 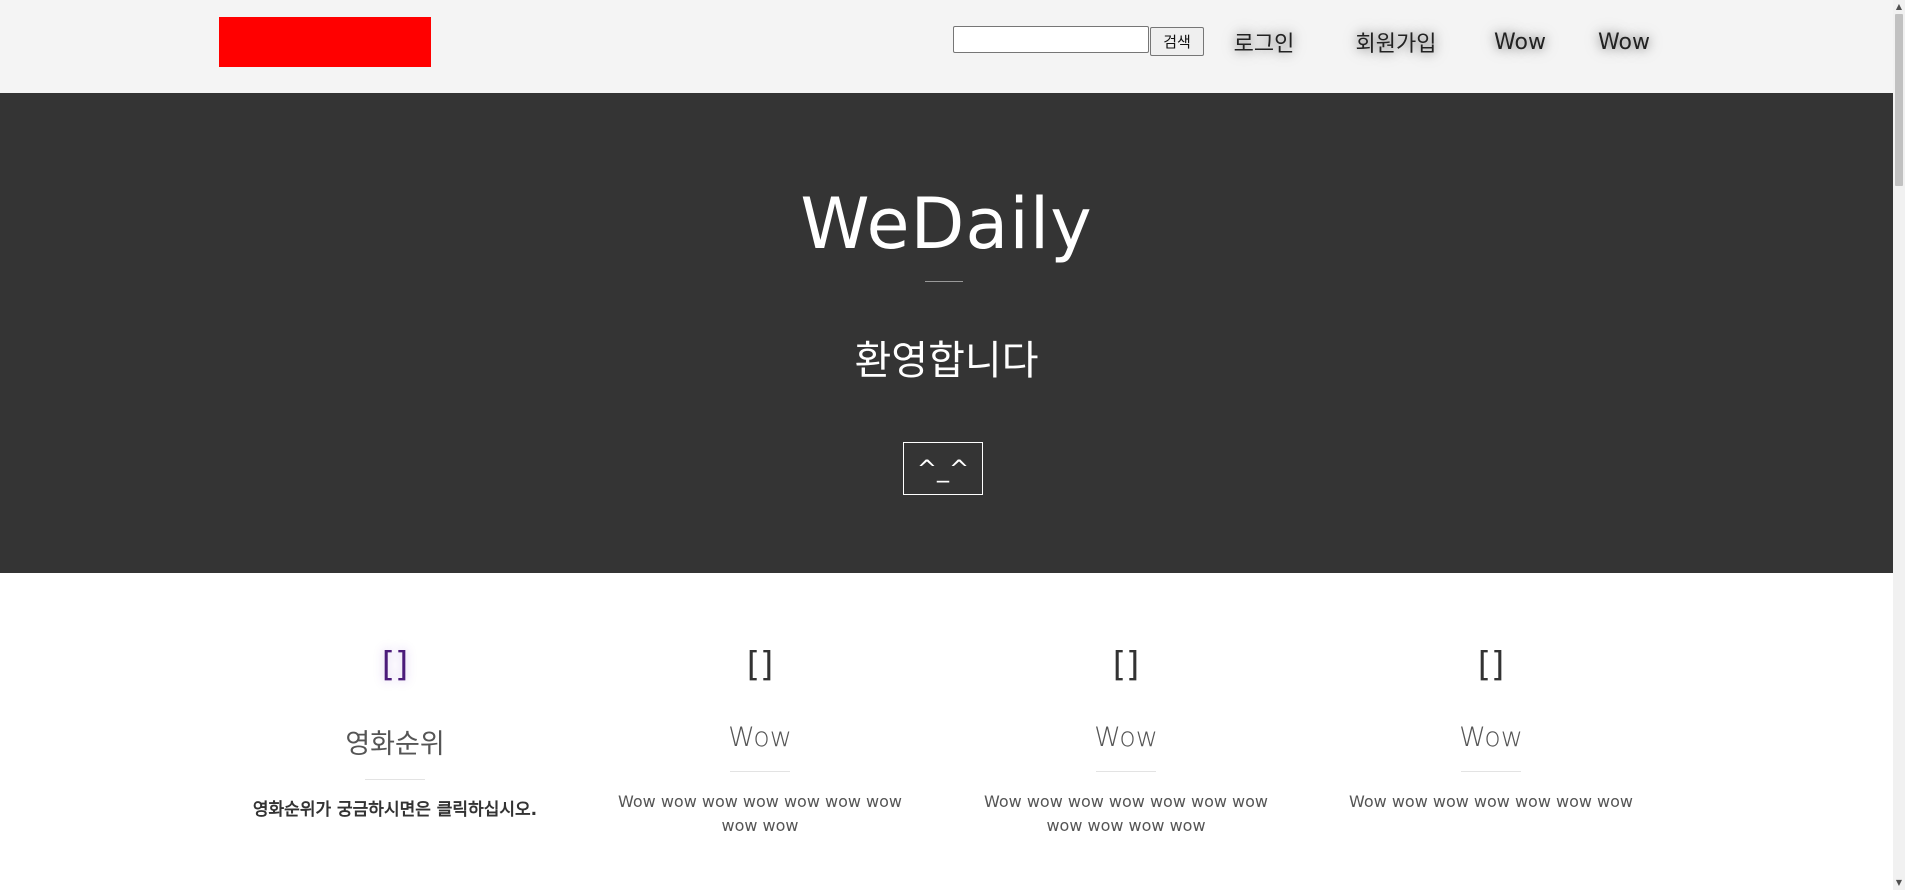 I want to click on feature-wow-3: [] Wow Wow wow wow wow wow wow wow, so click(x=1491, y=727).